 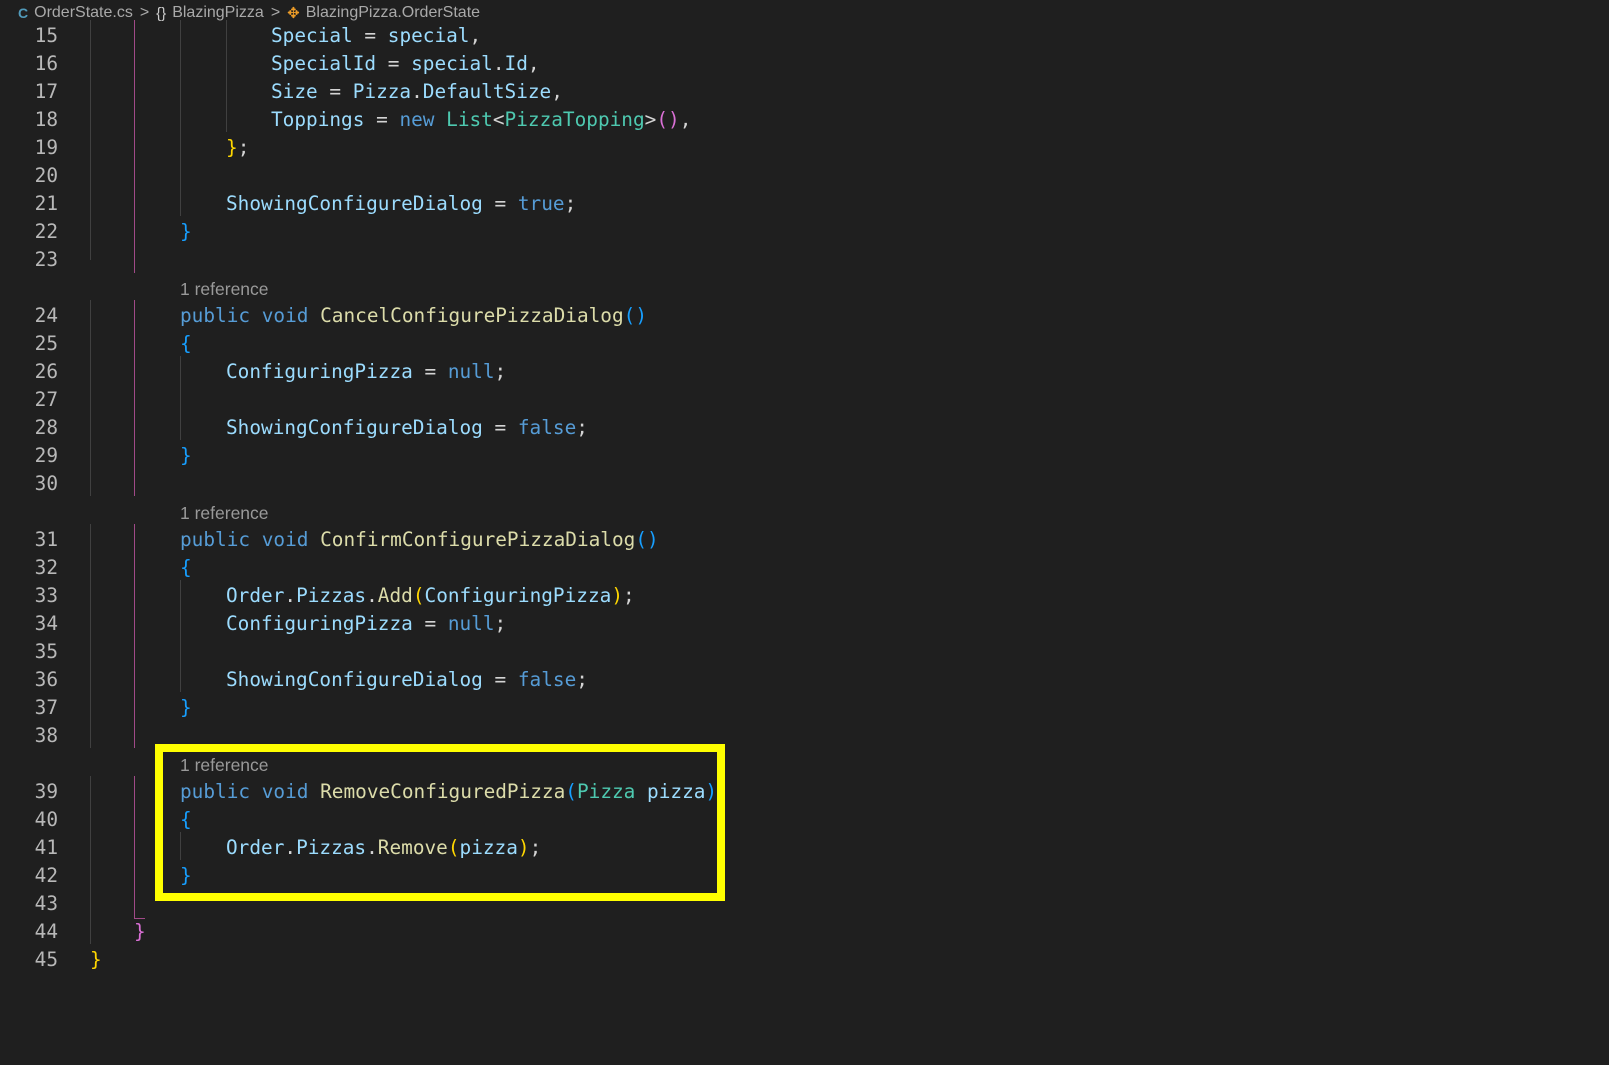 I want to click on code-line: 45}, so click(x=804, y=960).